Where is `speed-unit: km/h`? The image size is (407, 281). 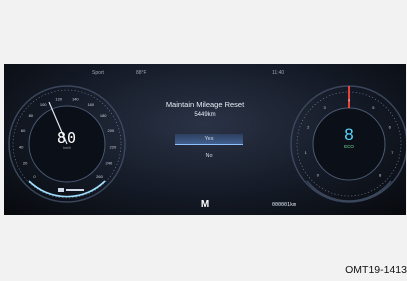 speed-unit: km/h is located at coordinates (67, 148).